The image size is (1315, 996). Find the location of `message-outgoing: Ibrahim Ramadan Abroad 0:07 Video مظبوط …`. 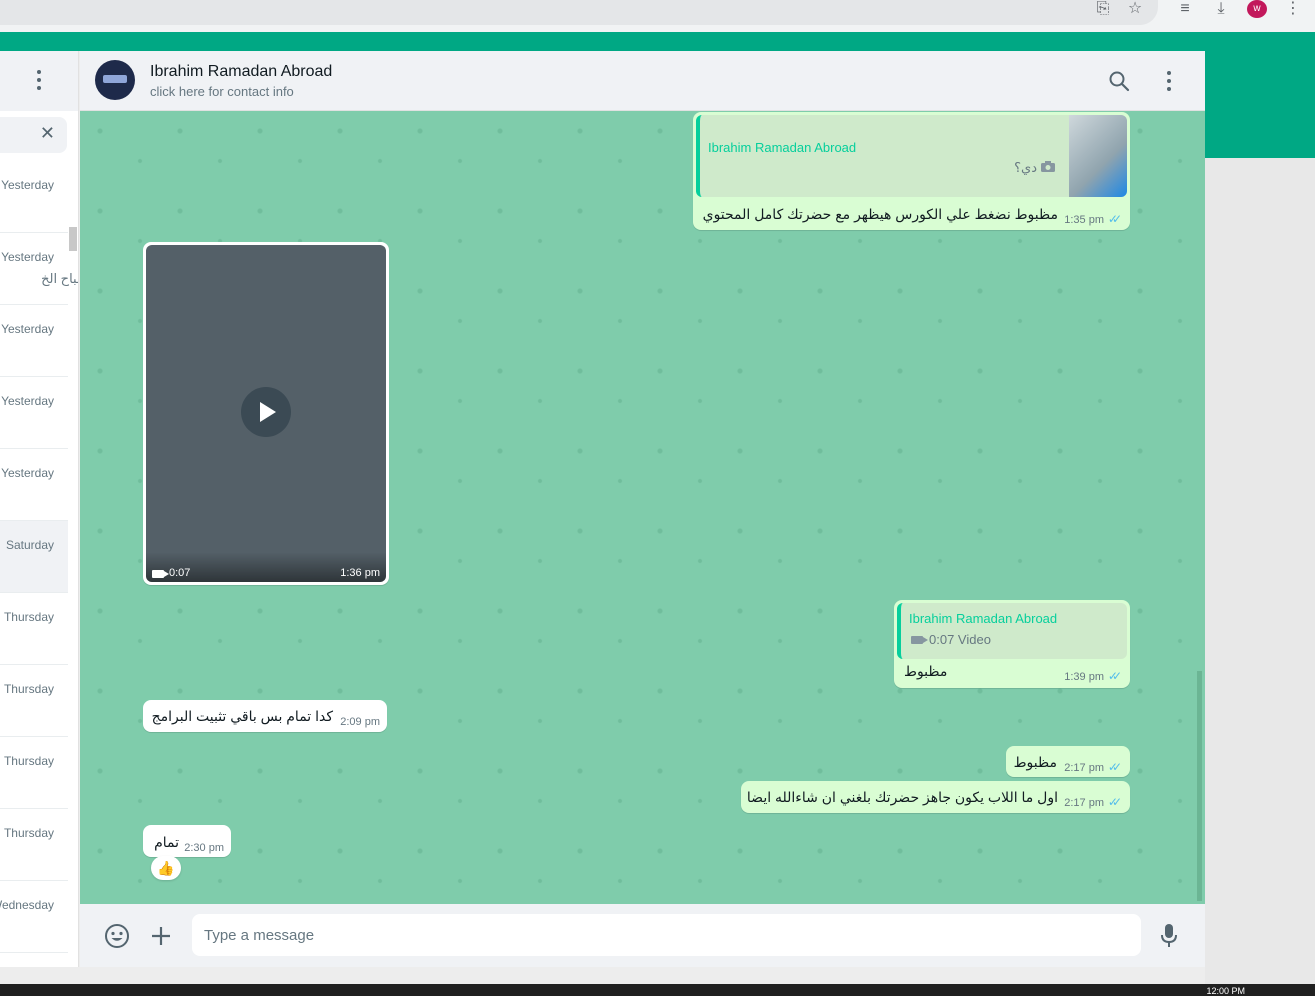

message-outgoing: Ibrahim Ramadan Abroad 0:07 Video مظبوط … is located at coordinates (1012, 644).